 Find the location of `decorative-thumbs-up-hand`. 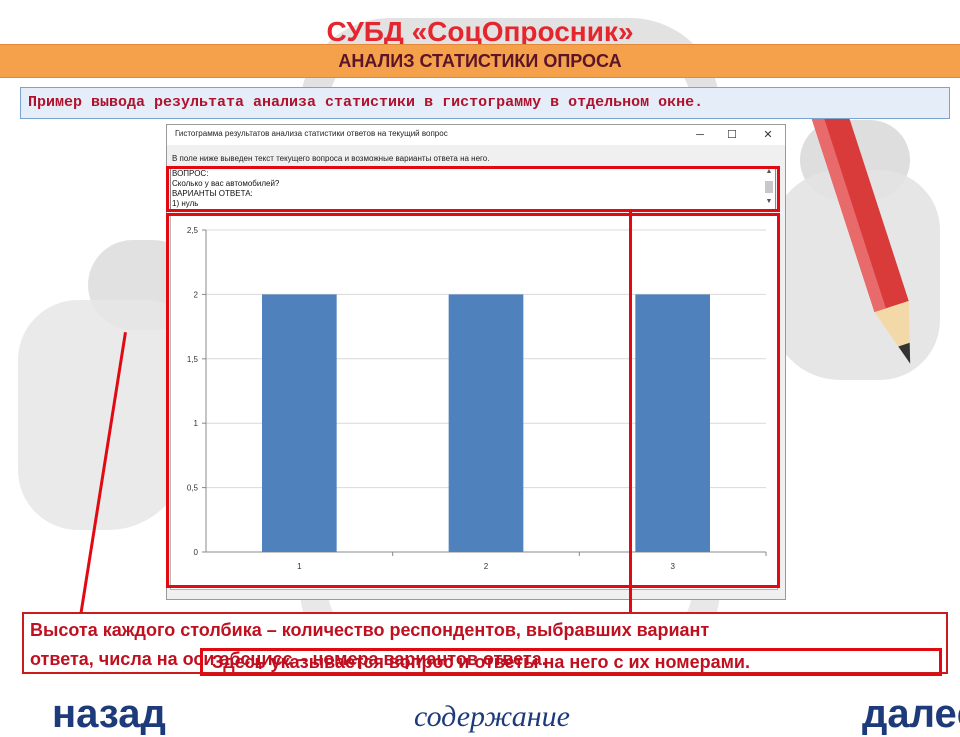

decorative-thumbs-up-hand is located at coordinates (103, 415).